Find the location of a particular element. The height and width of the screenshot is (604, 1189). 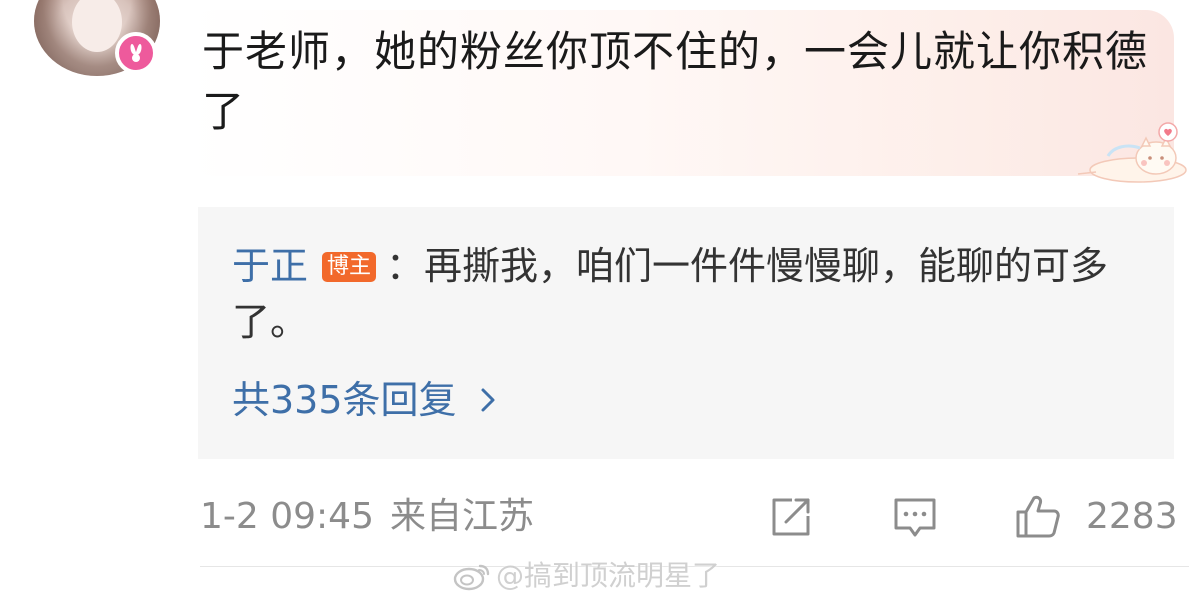

comment-icon is located at coordinates (915, 516).